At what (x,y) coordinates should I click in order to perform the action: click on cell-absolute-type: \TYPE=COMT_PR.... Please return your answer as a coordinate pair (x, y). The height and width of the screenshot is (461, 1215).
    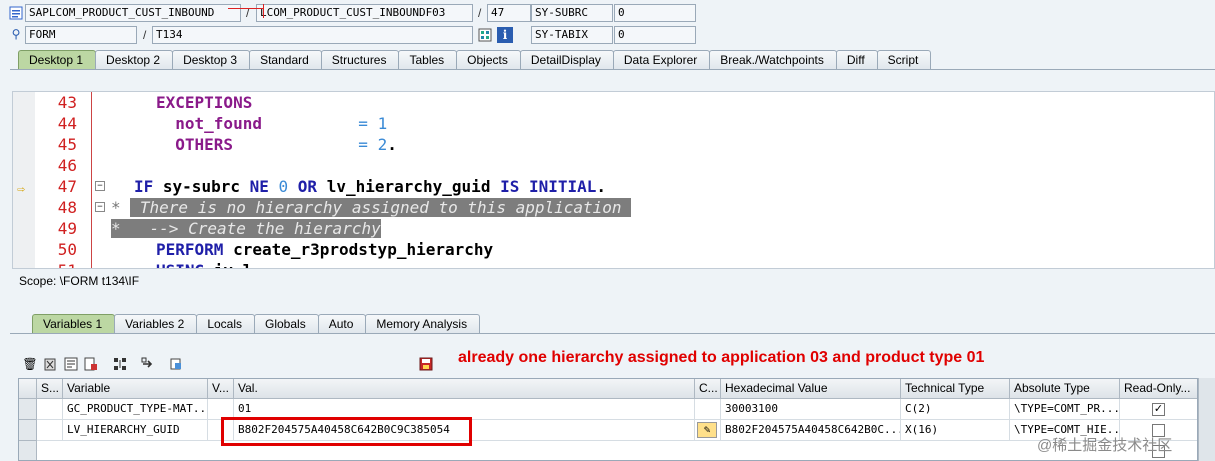
    Looking at the image, I should click on (1065, 409).